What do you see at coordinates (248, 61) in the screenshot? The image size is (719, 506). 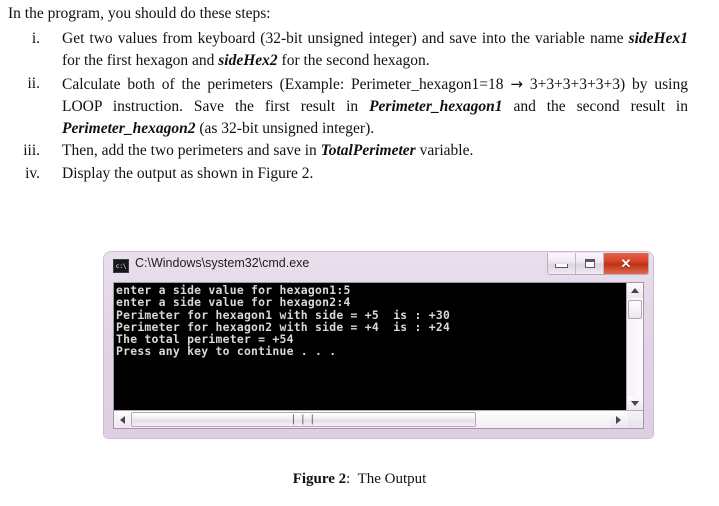 I see `emphasised-term: sideHex2` at bounding box center [248, 61].